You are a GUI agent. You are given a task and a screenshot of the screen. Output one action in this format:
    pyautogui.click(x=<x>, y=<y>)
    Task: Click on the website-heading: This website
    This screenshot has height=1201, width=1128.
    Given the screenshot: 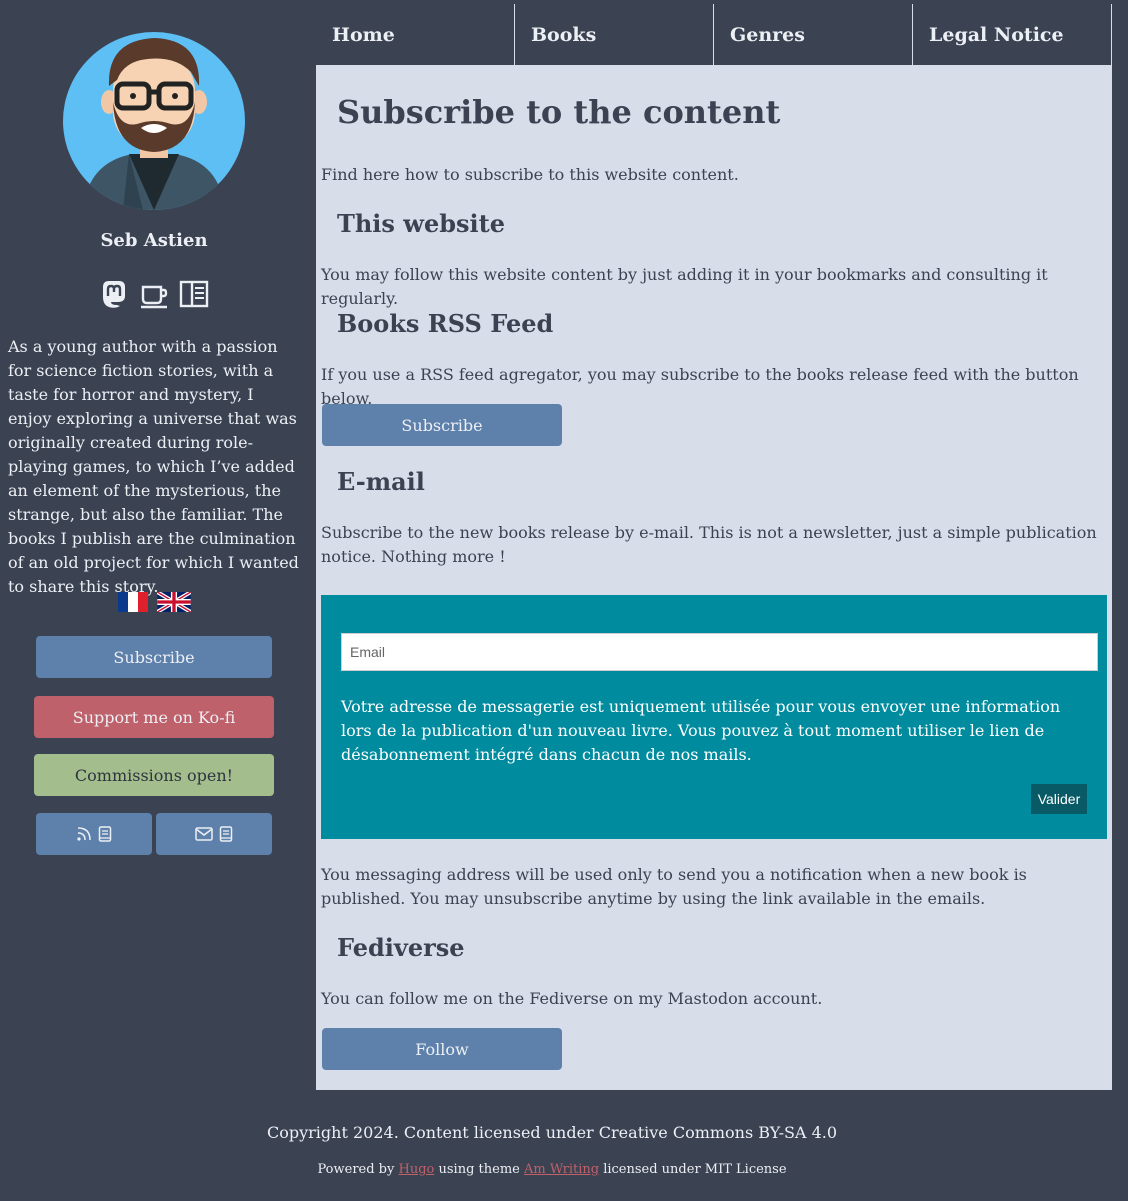 What is the action you would take?
    pyautogui.click(x=421, y=223)
    